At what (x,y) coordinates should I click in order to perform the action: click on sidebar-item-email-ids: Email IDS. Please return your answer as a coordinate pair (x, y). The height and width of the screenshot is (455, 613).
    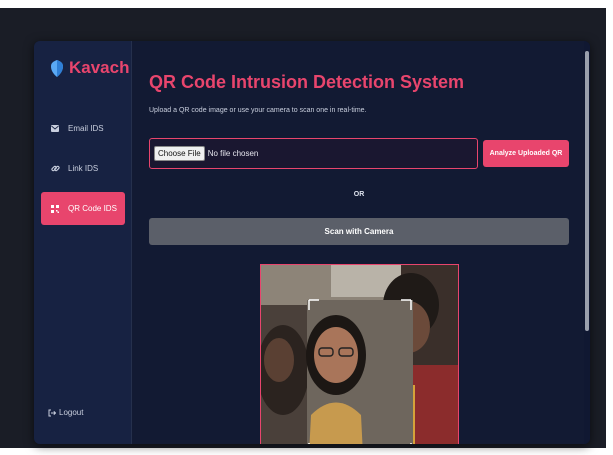
    Looking at the image, I should click on (83, 128).